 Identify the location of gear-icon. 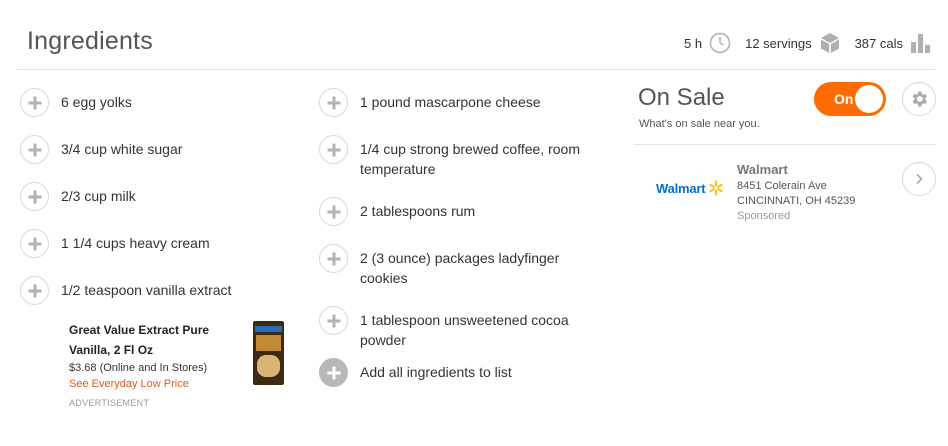
(919, 99).